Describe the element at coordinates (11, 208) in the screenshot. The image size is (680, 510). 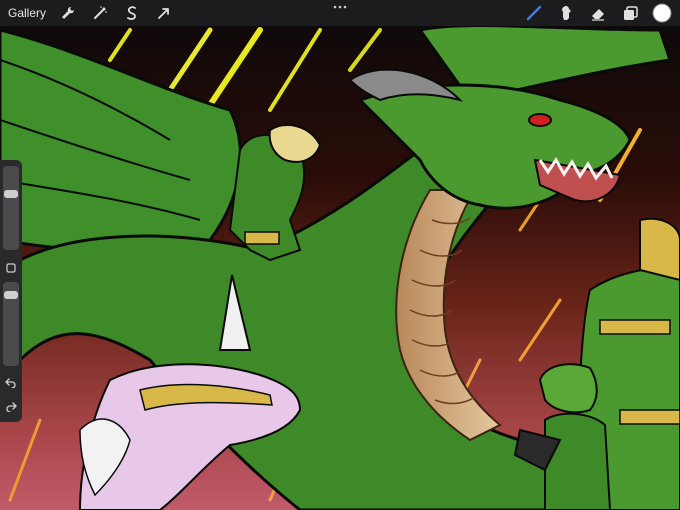
I see `brush-size-slider` at that location.